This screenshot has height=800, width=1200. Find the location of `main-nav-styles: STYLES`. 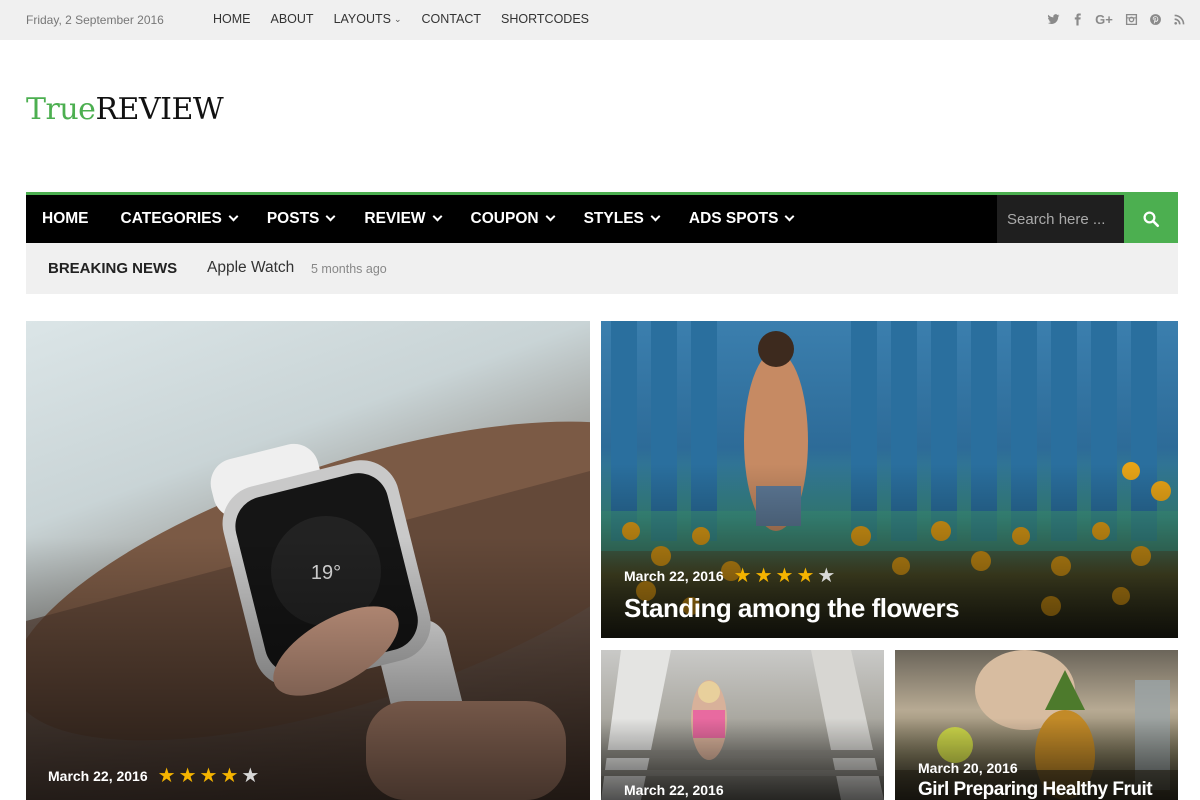

main-nav-styles: STYLES is located at coordinates (621, 219).